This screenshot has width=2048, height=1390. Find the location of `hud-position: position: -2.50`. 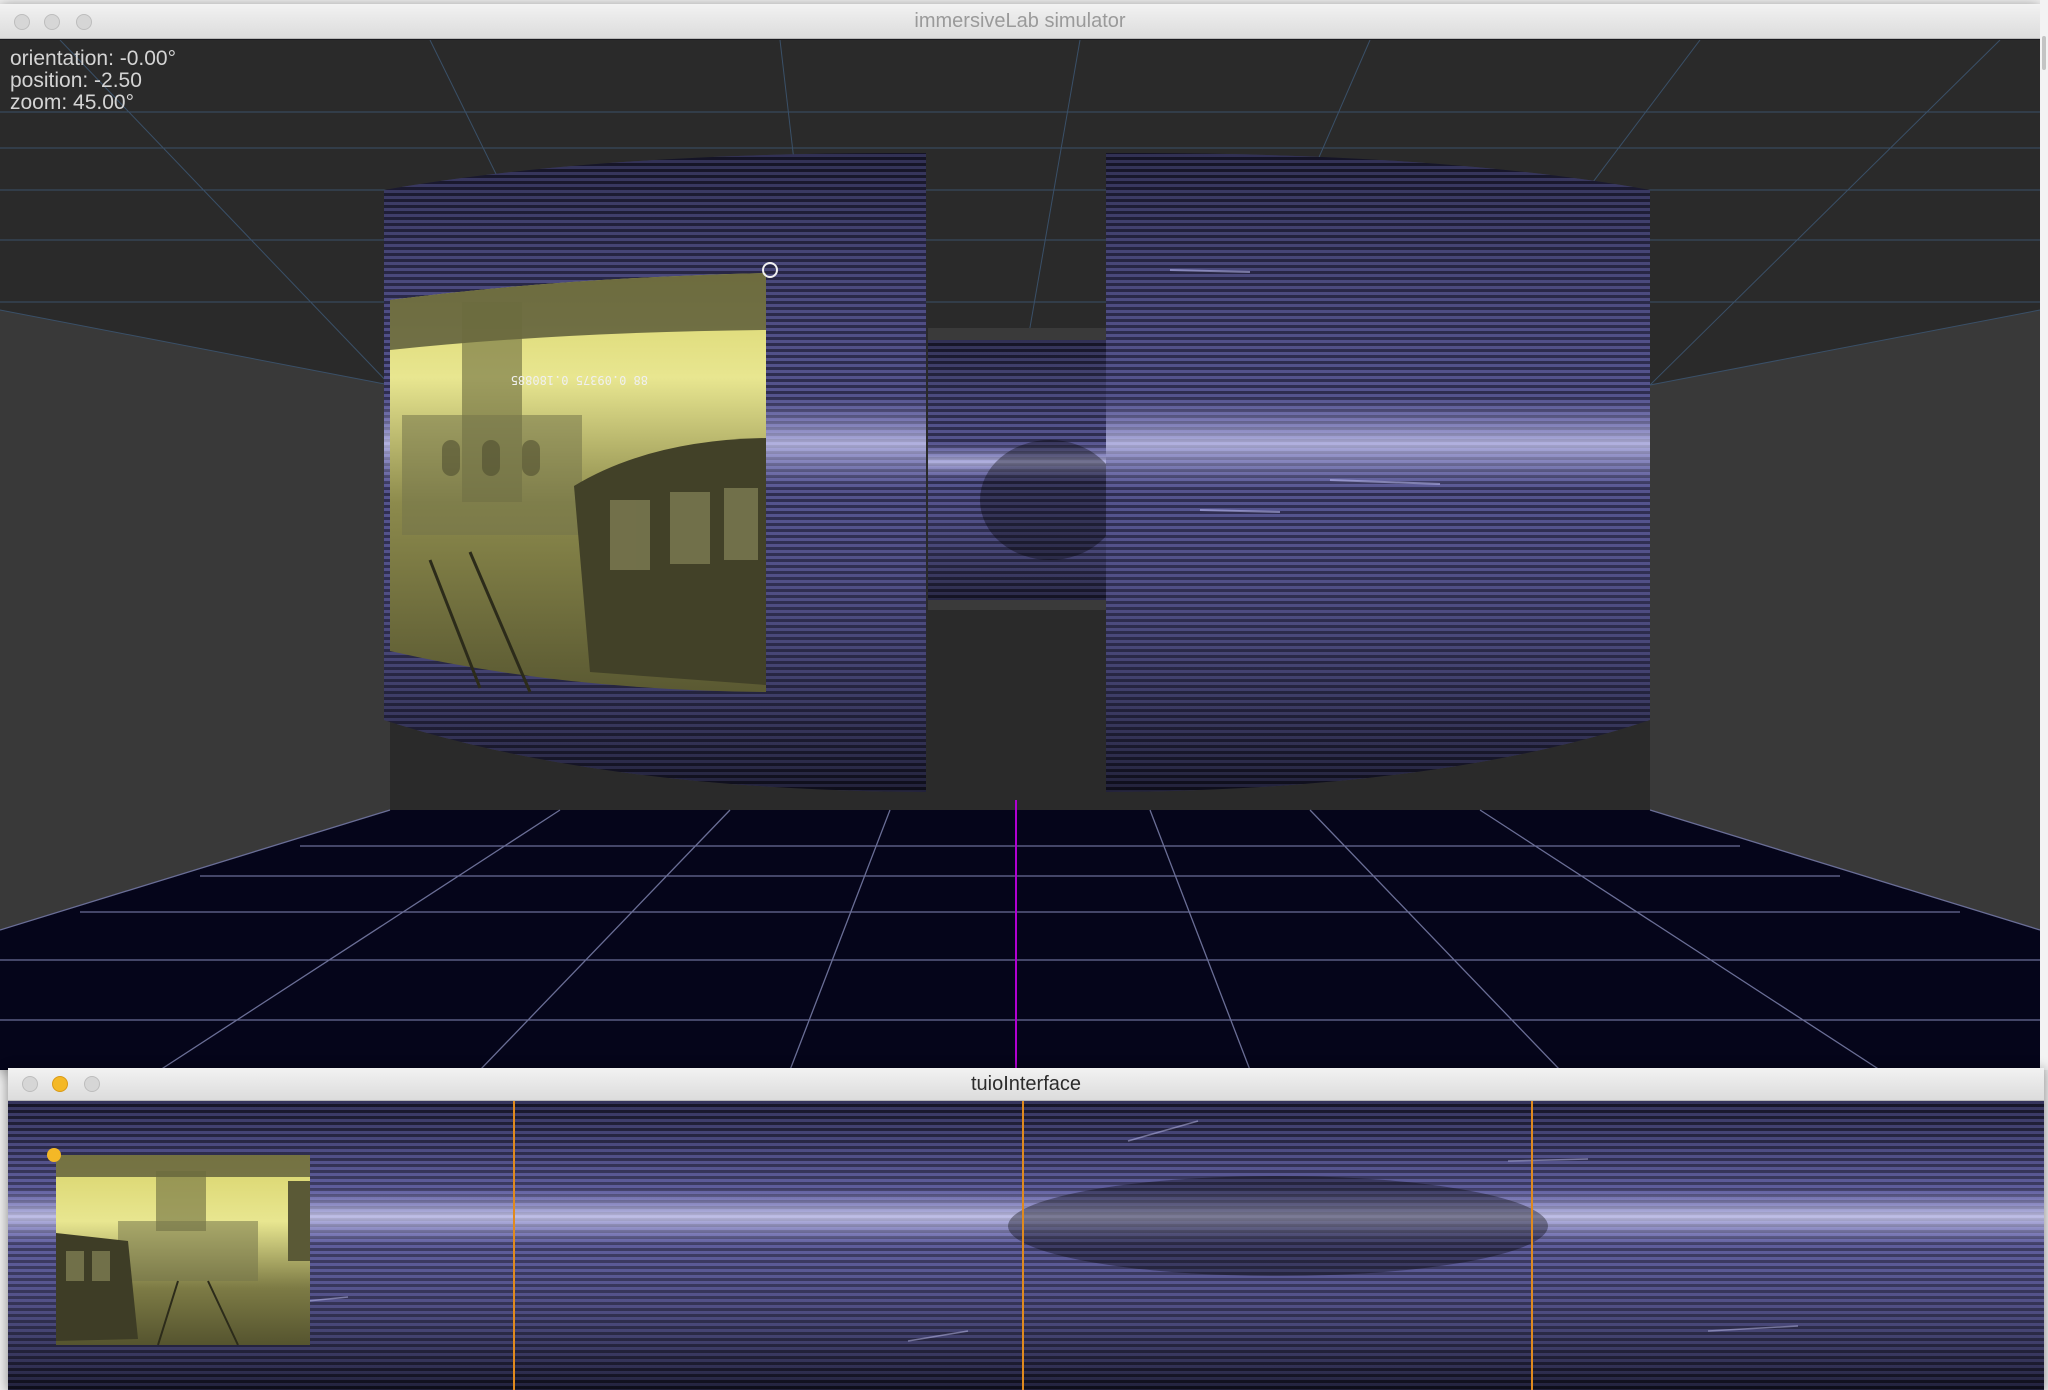

hud-position: position: -2.50 is located at coordinates (76, 80).